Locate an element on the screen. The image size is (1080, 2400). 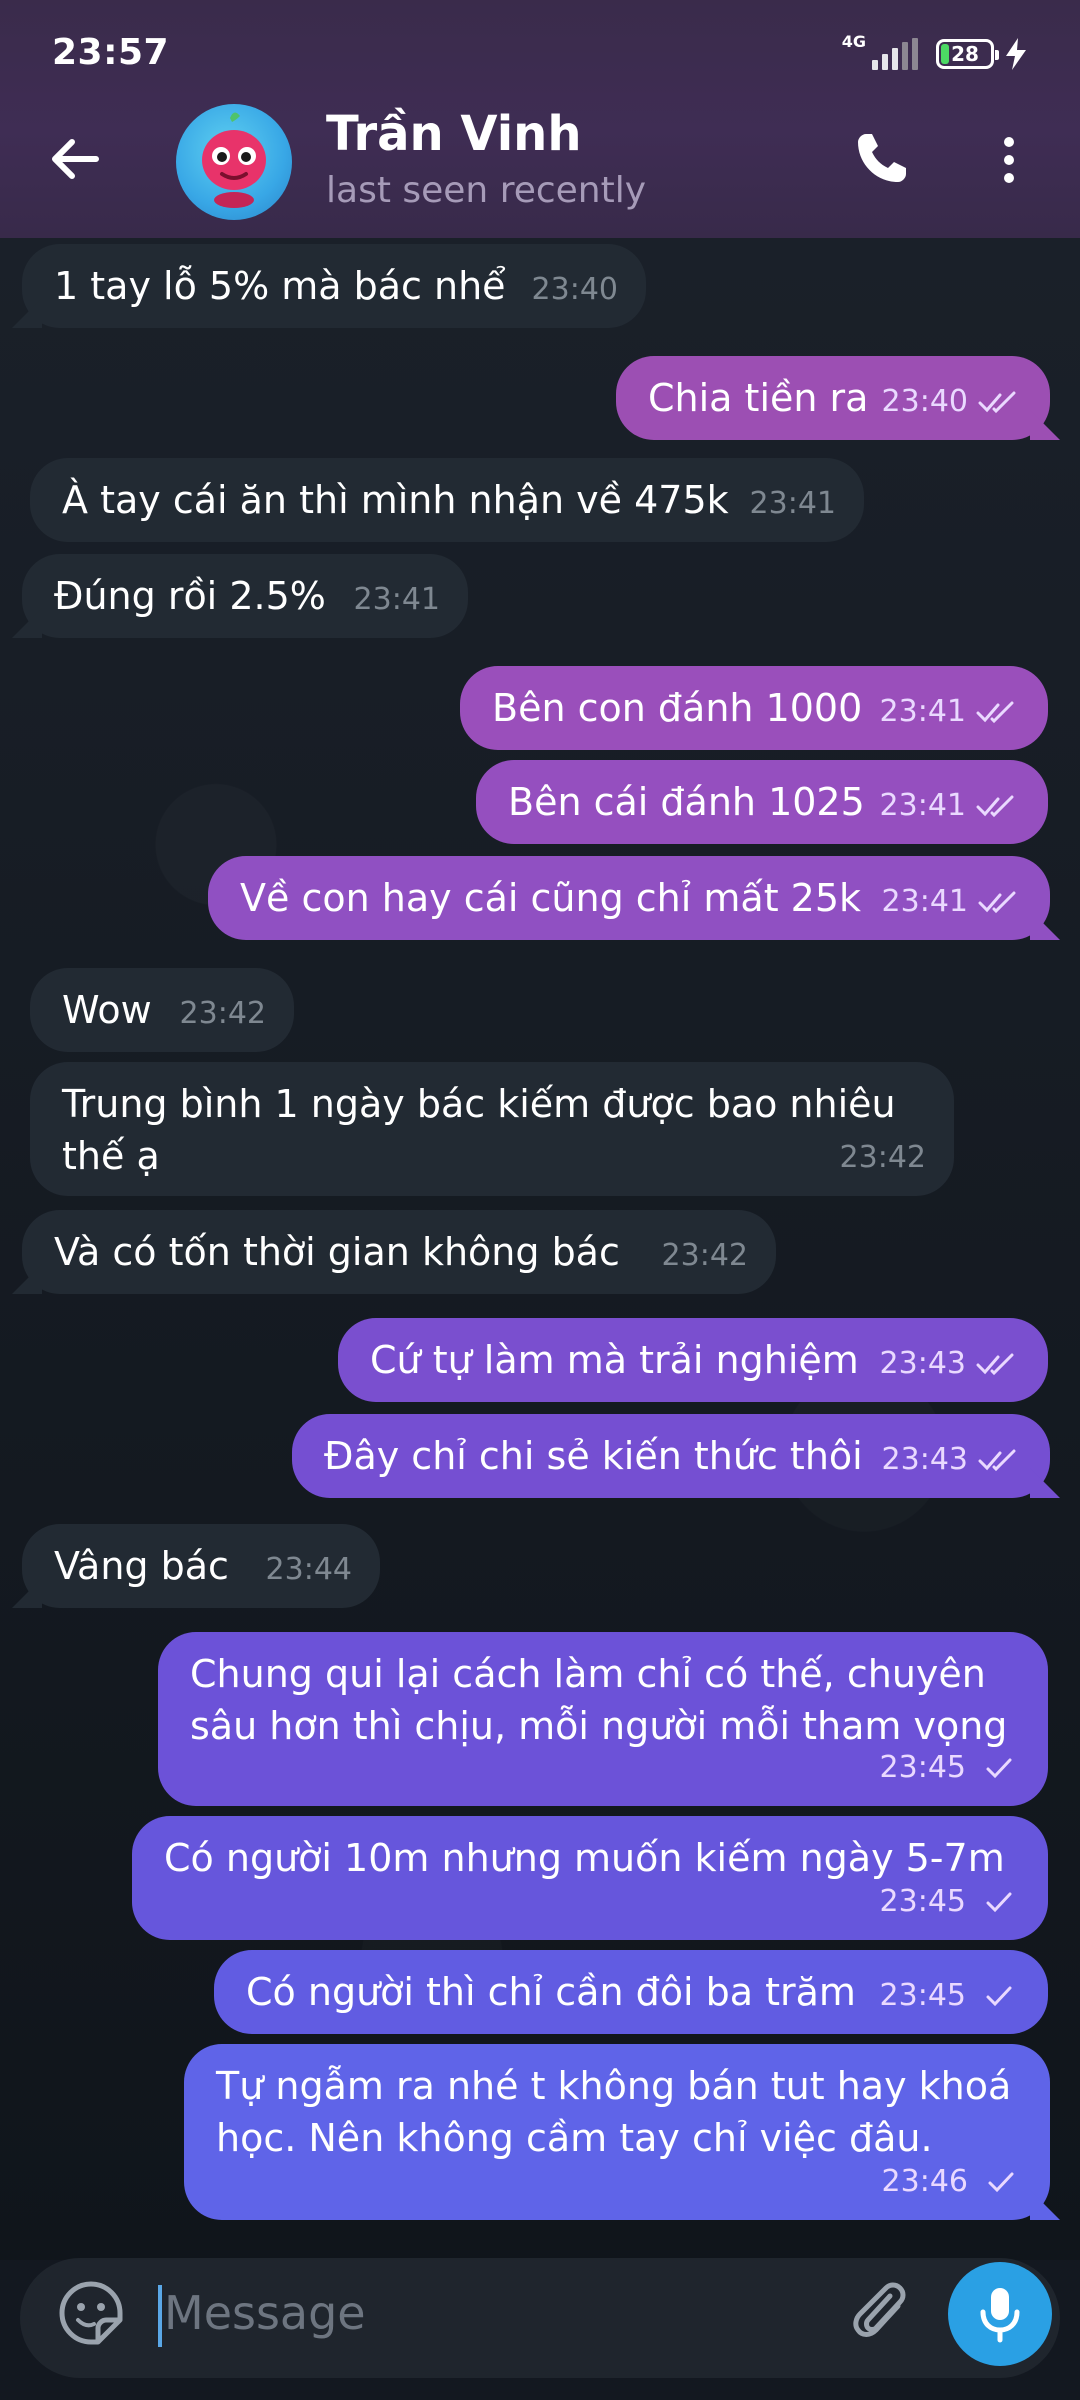
avatar-character-icon is located at coordinates (234, 160).